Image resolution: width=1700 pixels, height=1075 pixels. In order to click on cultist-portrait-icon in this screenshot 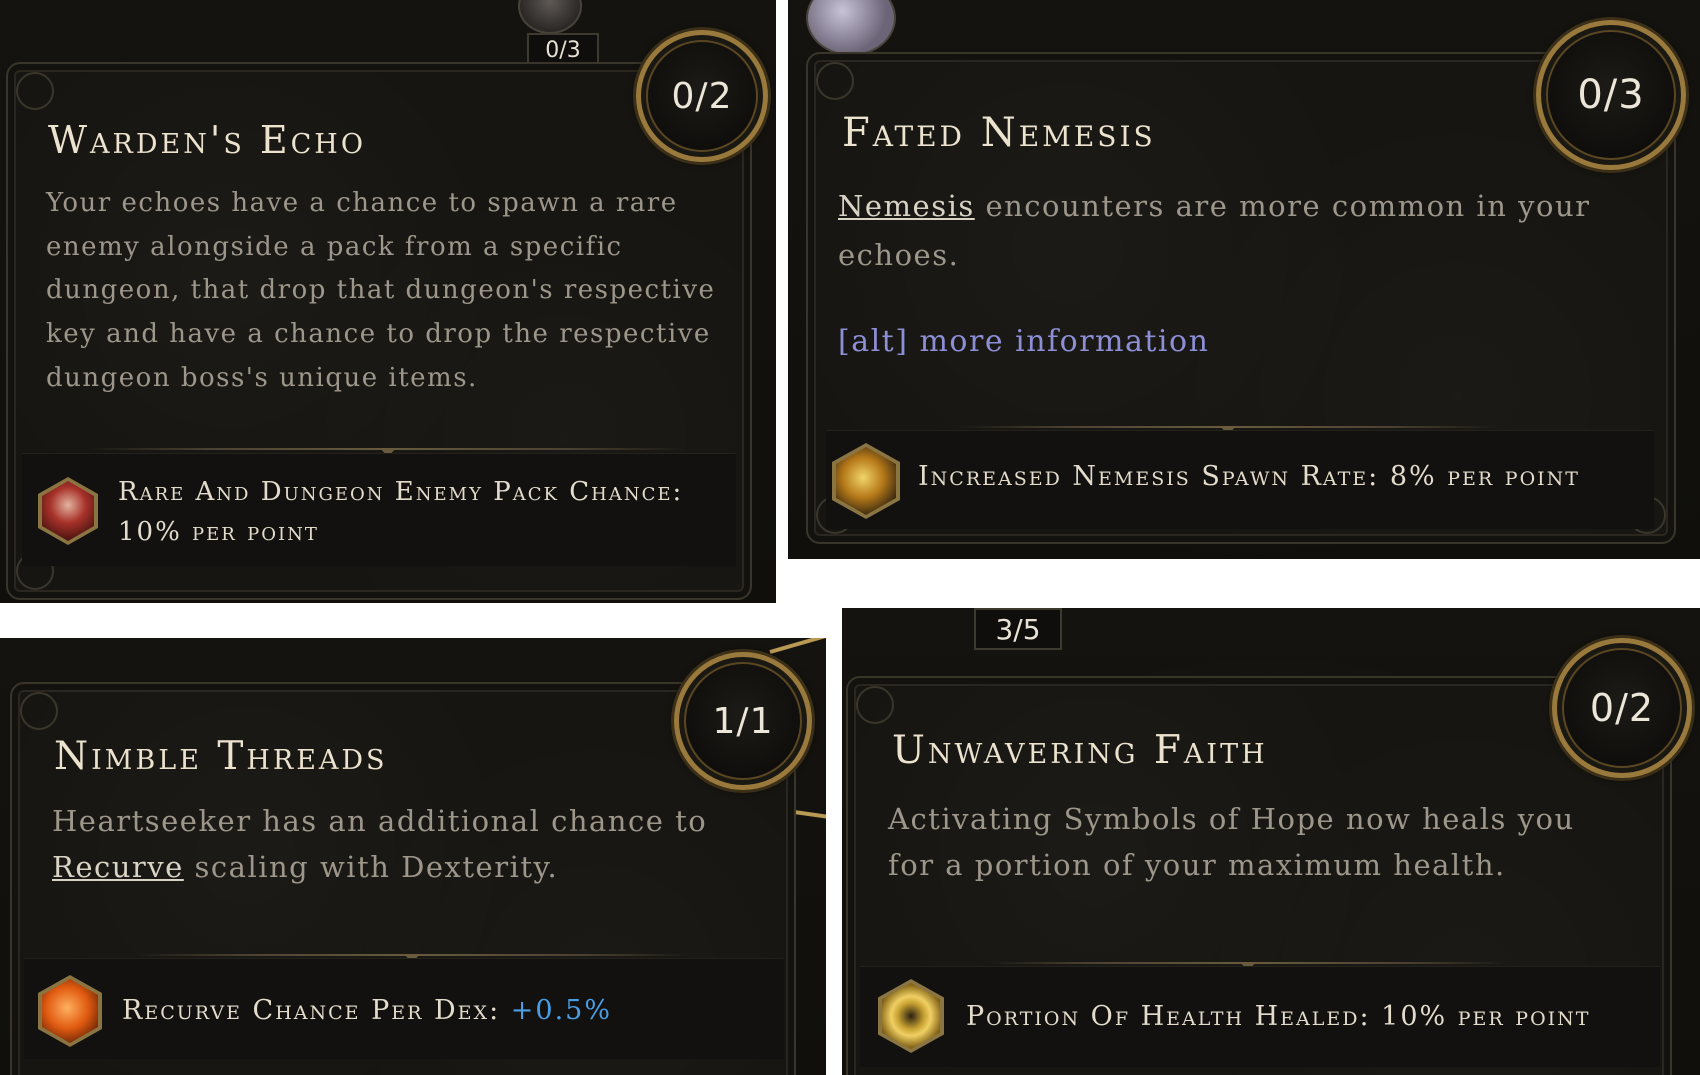, I will do `click(68, 511)`.